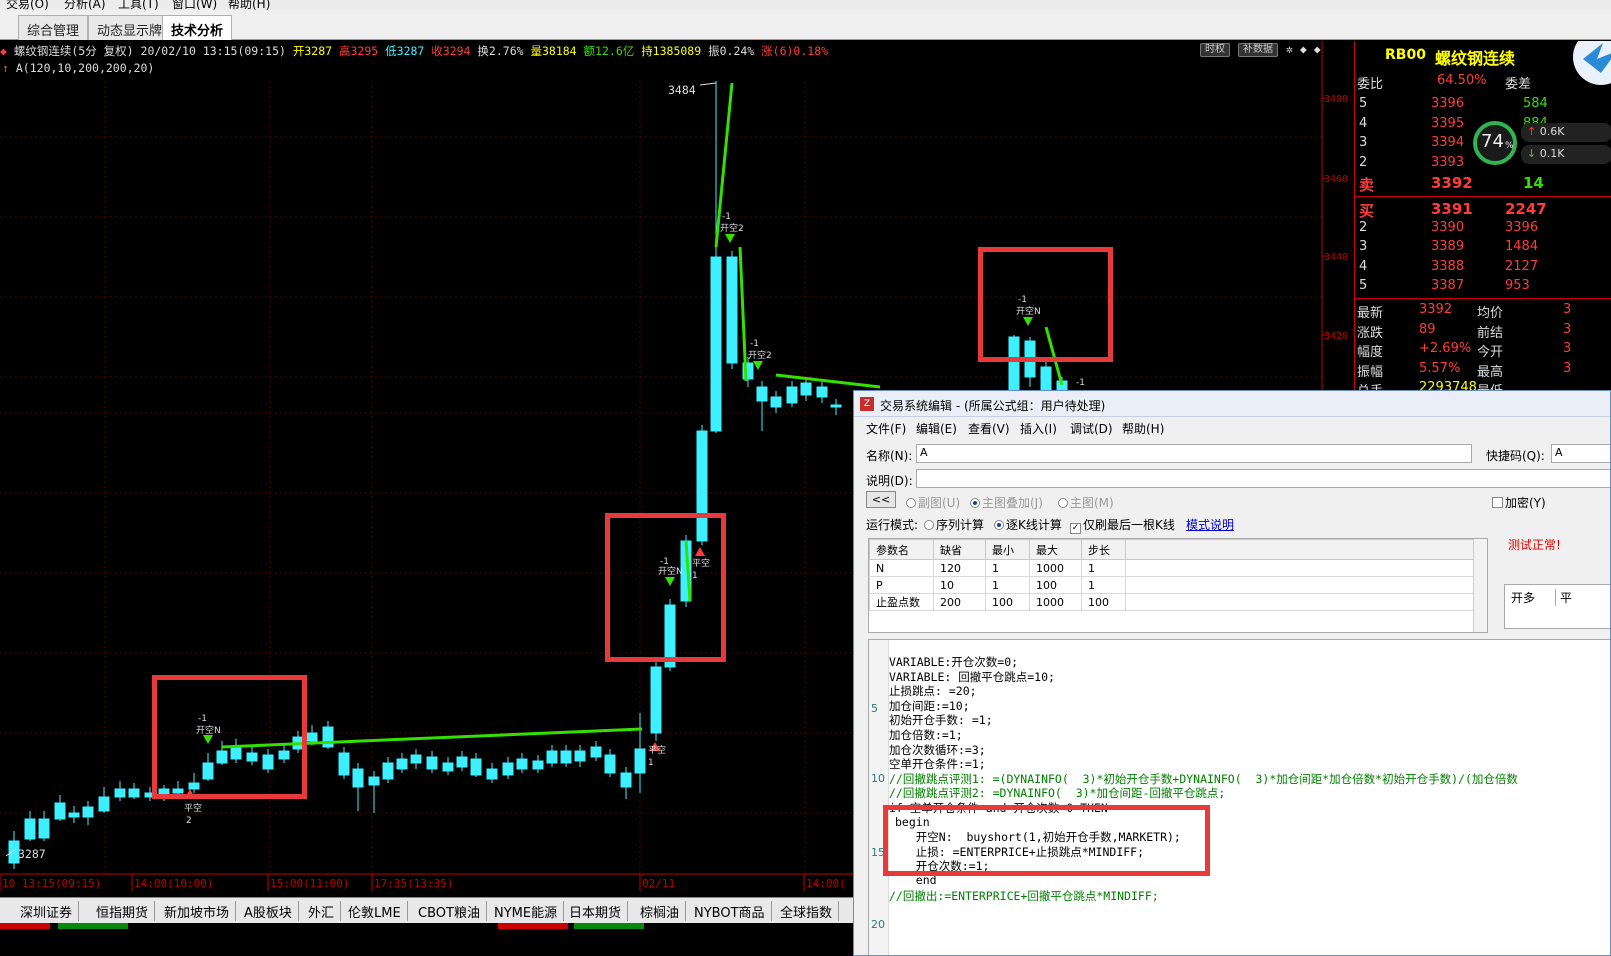  What do you see at coordinates (795, 51) in the screenshot?
I see `chart-change: 涨(6)0.18%` at bounding box center [795, 51].